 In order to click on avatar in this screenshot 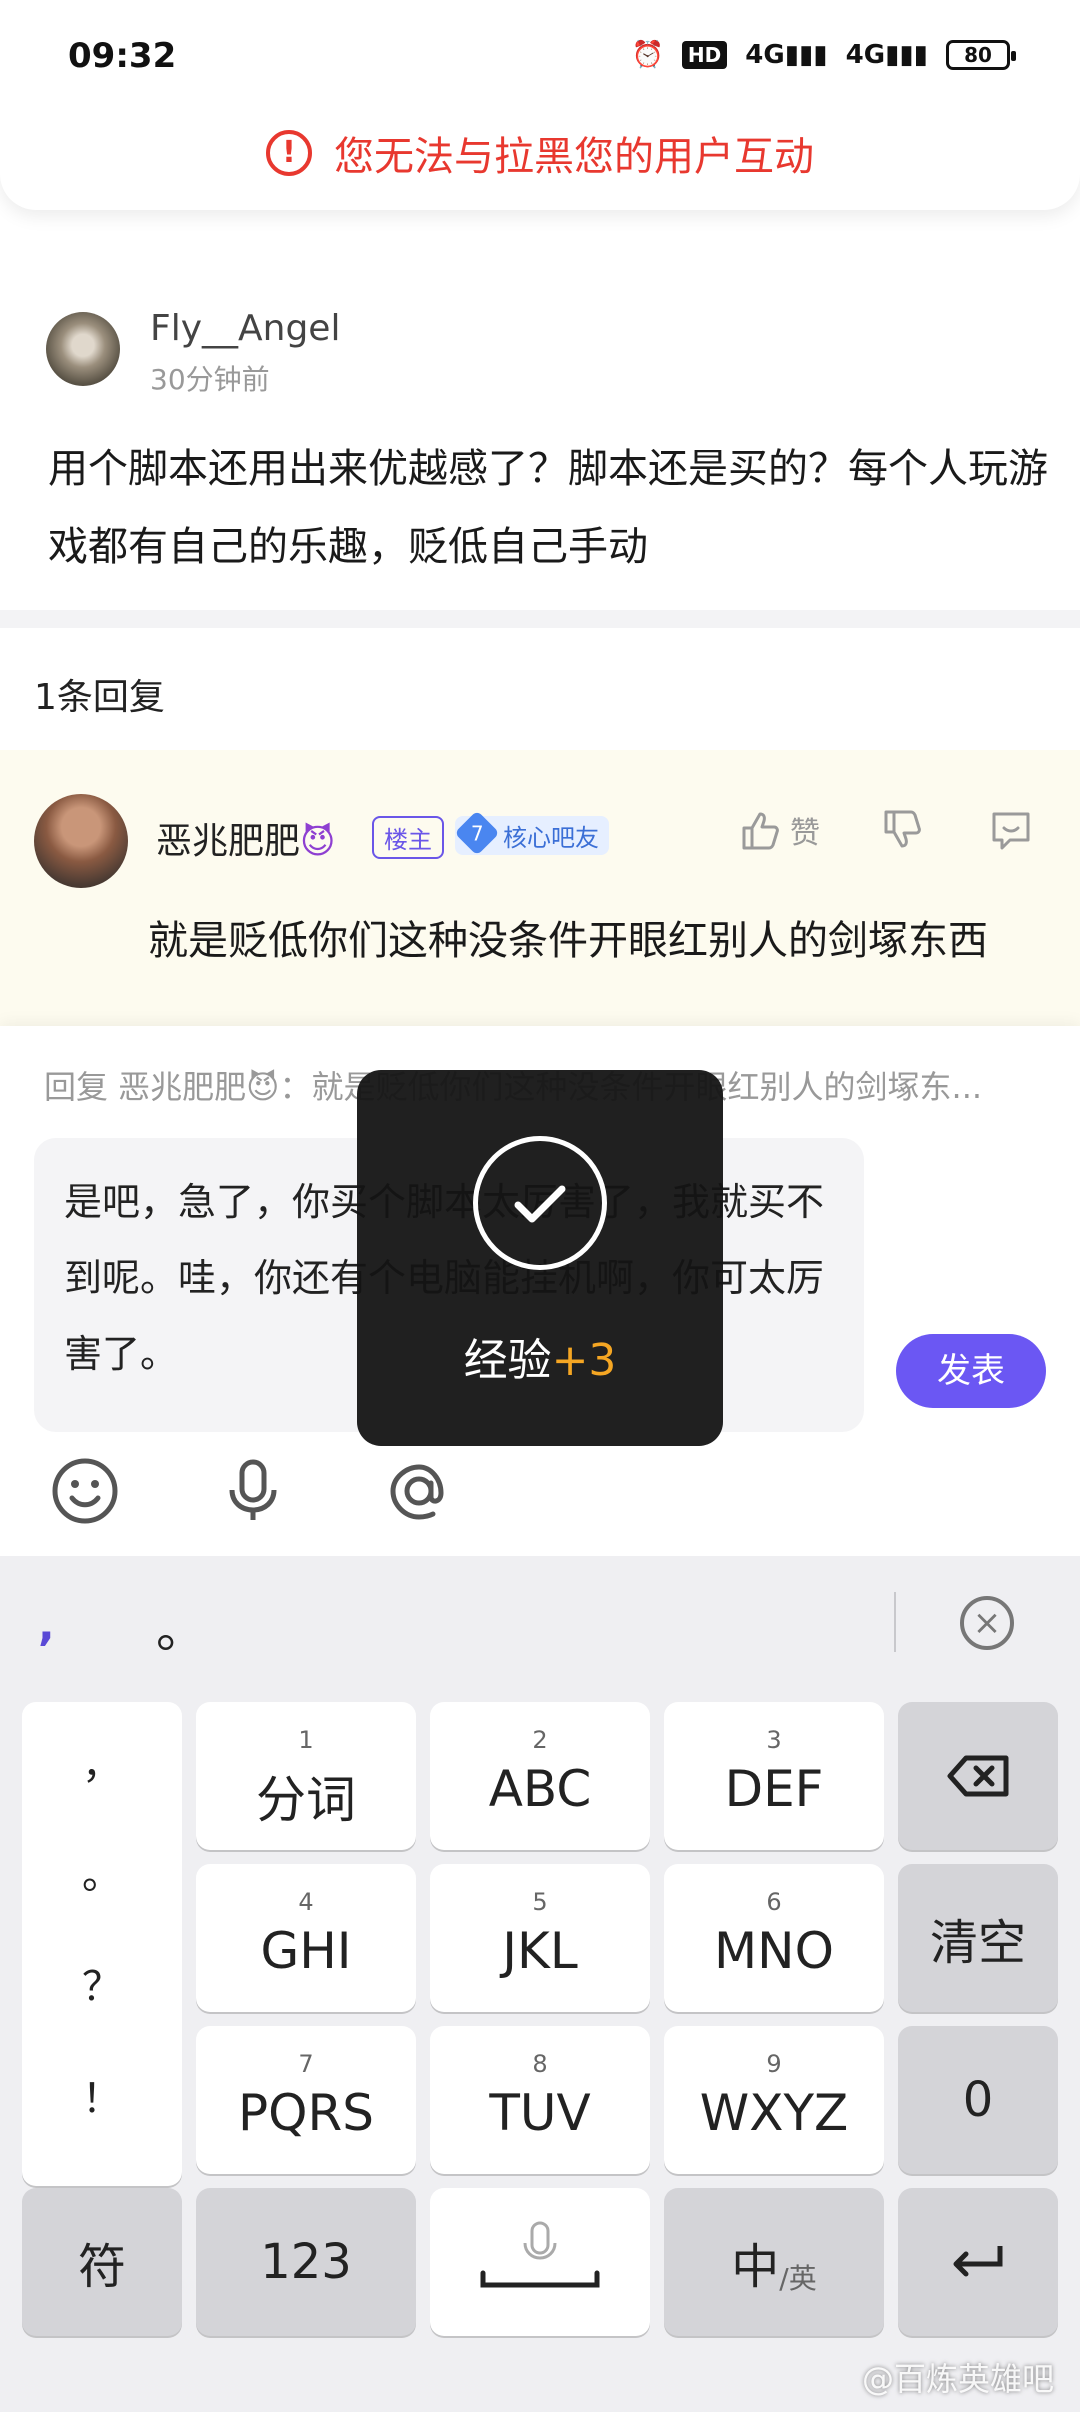, I will do `click(83, 349)`.